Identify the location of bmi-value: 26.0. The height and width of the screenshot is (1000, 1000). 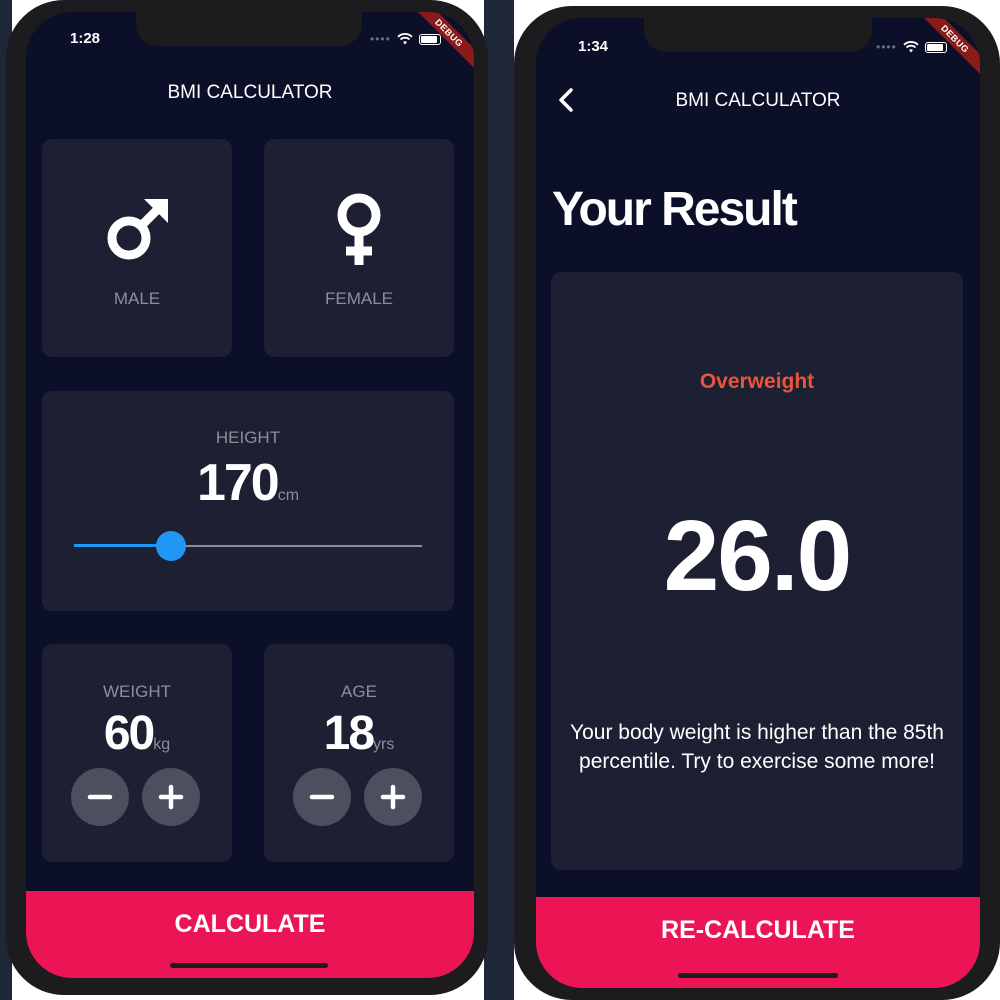
(758, 556).